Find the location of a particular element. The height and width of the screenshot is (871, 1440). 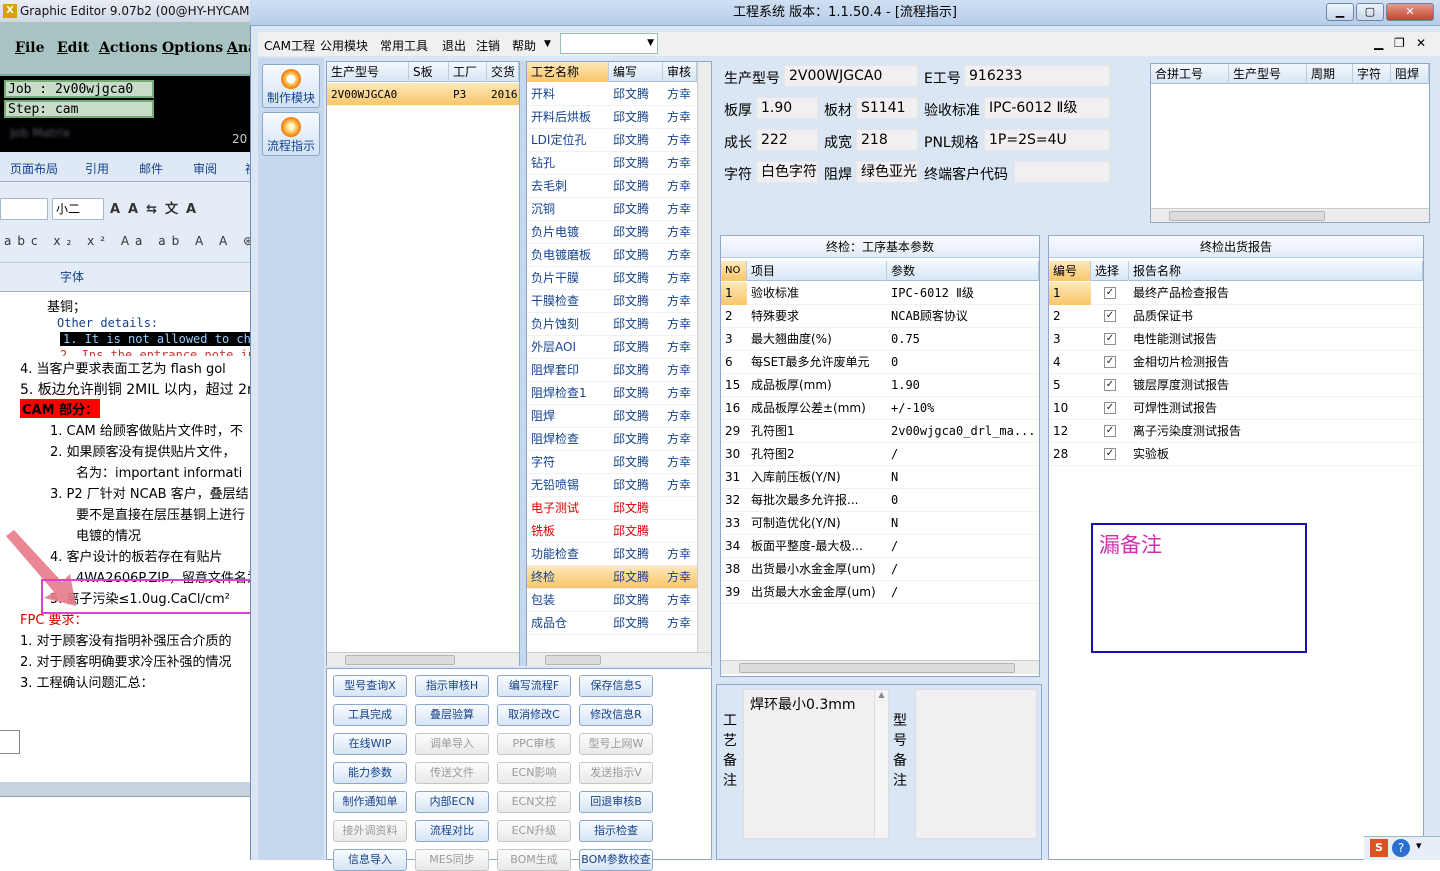

orders-hscroll is located at coordinates (423, 659).